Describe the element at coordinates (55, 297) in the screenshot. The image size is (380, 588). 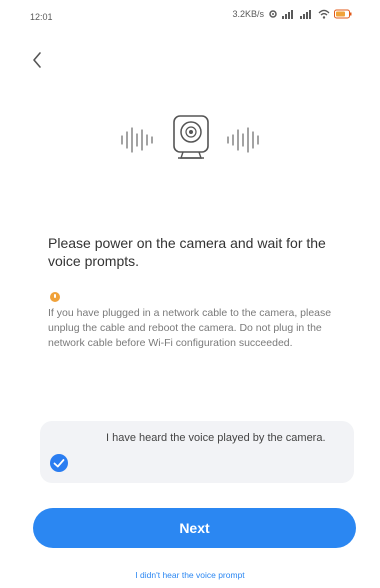
I see `warning-icon` at that location.